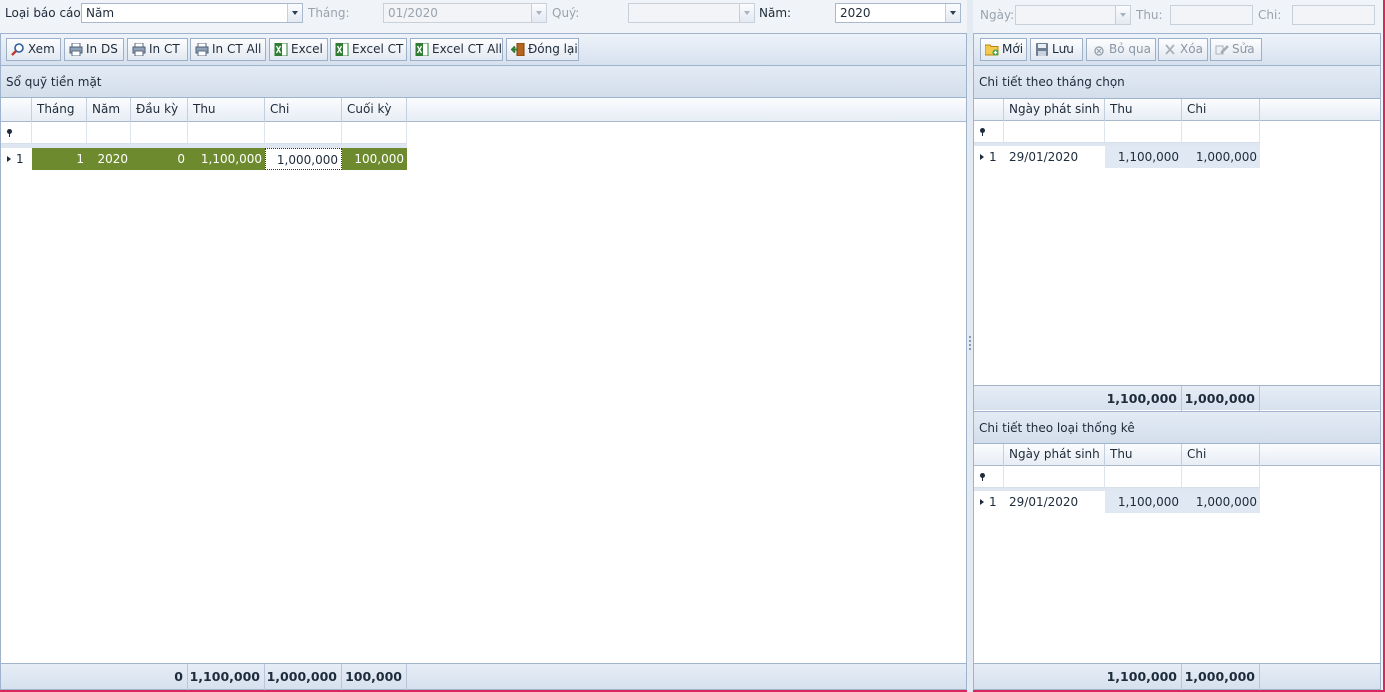 The height and width of the screenshot is (692, 1385). Describe the element at coordinates (1013, 49) in the screenshot. I see `new-button-label: Mới` at that location.